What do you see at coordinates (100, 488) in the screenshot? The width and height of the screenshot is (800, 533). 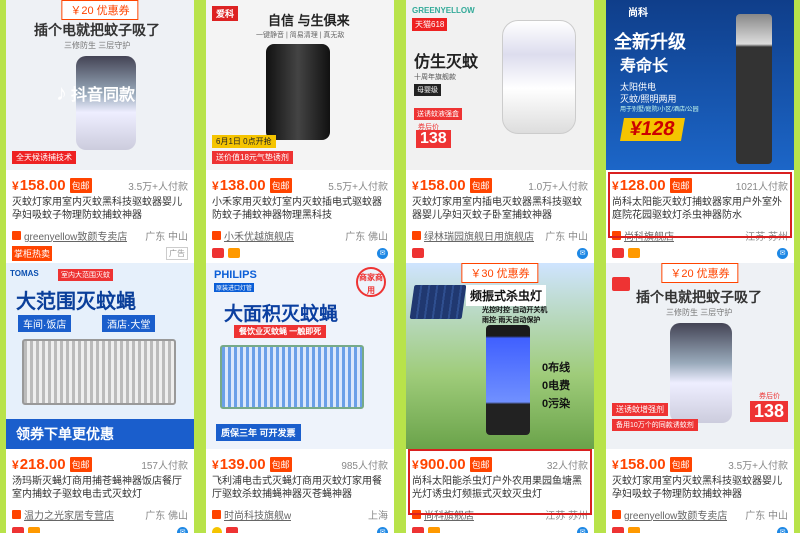 I see `product-title-link: 汤玛斯灭蝇灯商用捕苍蝇神器饭店餐厅室内捕蚊子驱蚊电击式灭蚊灯` at bounding box center [100, 488].